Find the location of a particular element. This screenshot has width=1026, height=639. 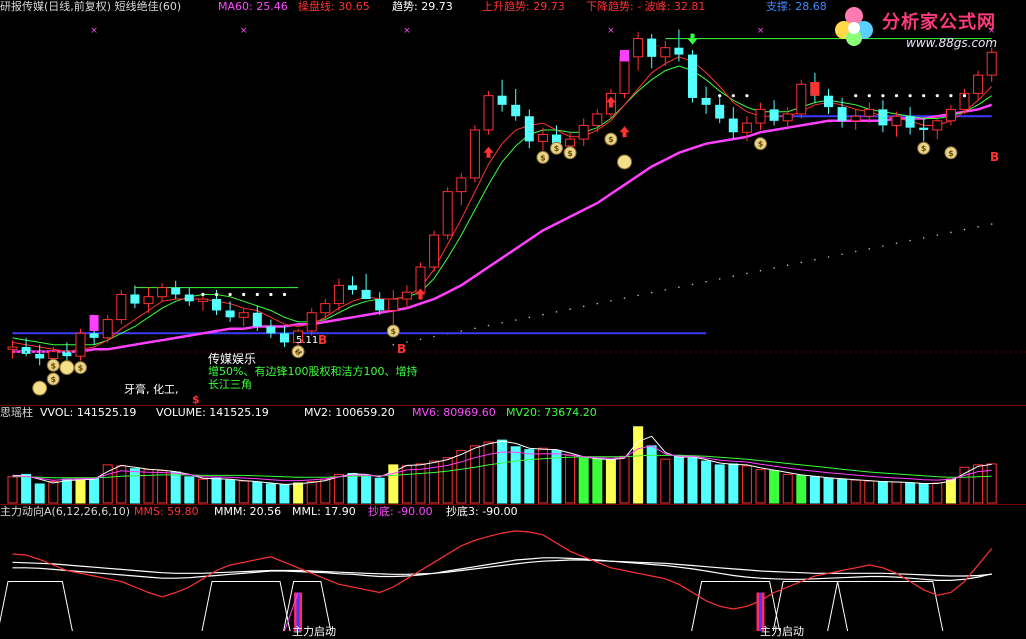

site-logo: 分析家公式网 www.88gs.com is located at coordinates (927, 28).